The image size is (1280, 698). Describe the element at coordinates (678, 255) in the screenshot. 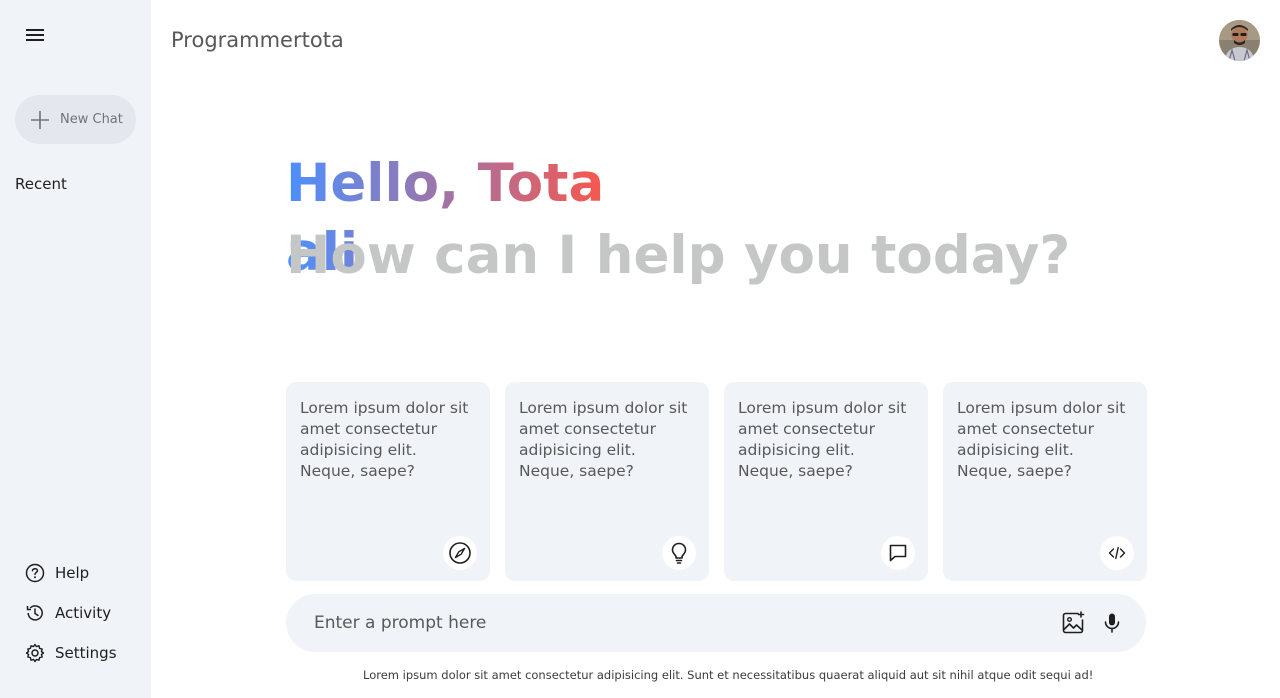

I see `greeting-subtitle: How can I help you today?` at that location.